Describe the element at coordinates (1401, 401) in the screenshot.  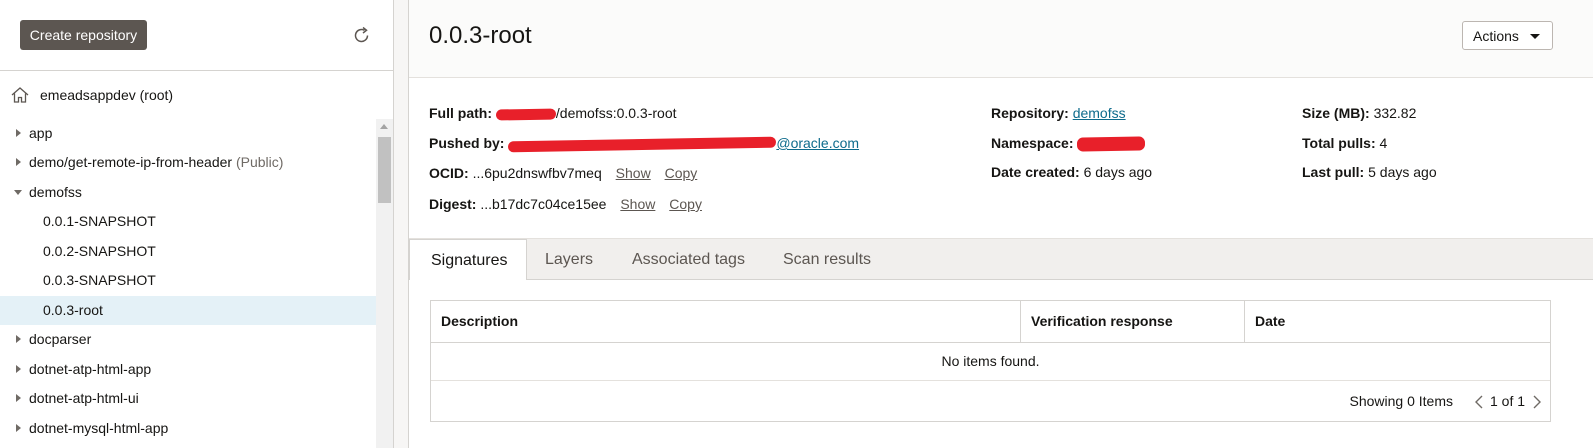
I see `showing-count: Showing 0 Items` at that location.